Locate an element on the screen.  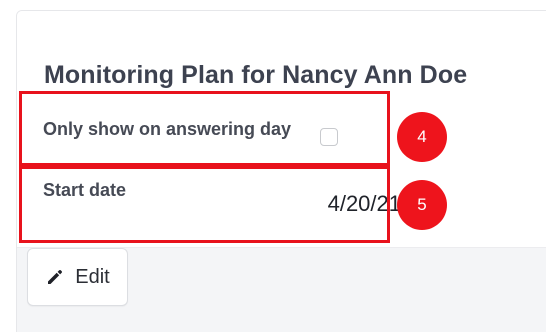
annotation-number: 4 is located at coordinates (422, 136).